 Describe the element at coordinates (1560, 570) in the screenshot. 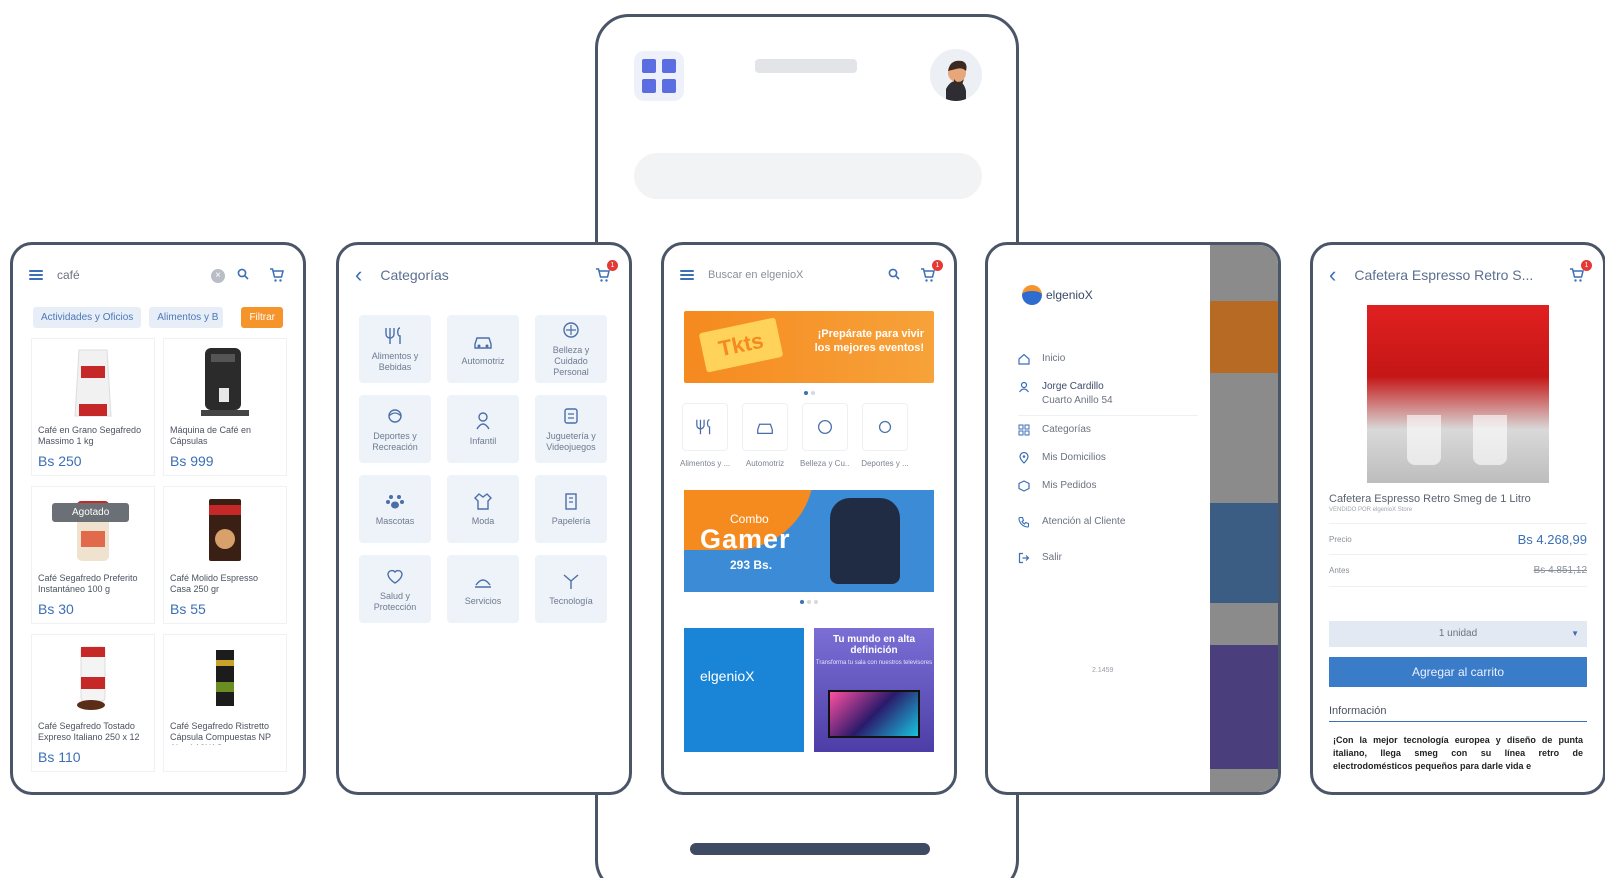

I see `before-price-value: Bs 4.851,12` at that location.